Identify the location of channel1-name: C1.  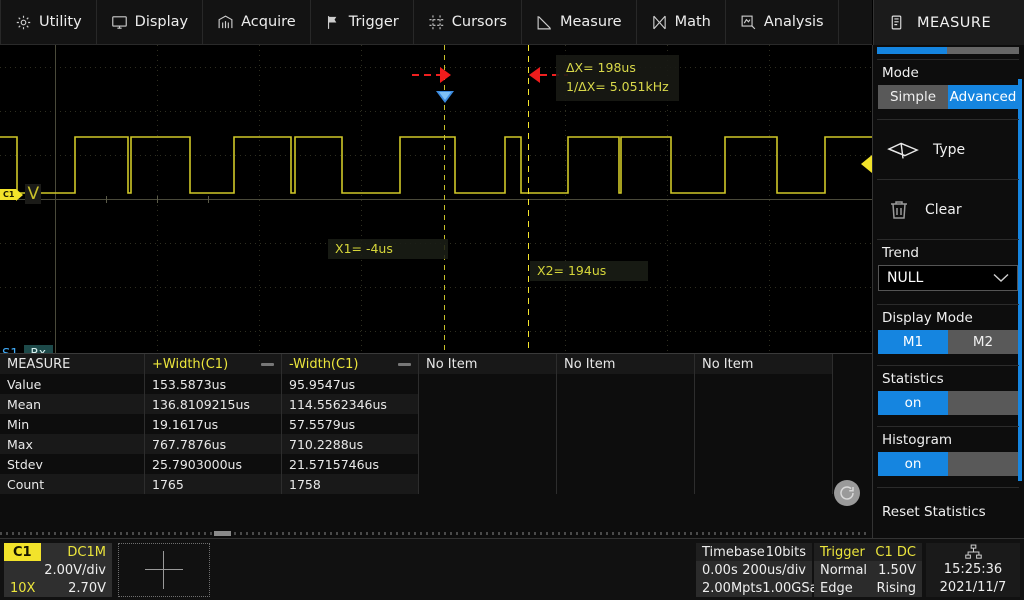
(22, 552).